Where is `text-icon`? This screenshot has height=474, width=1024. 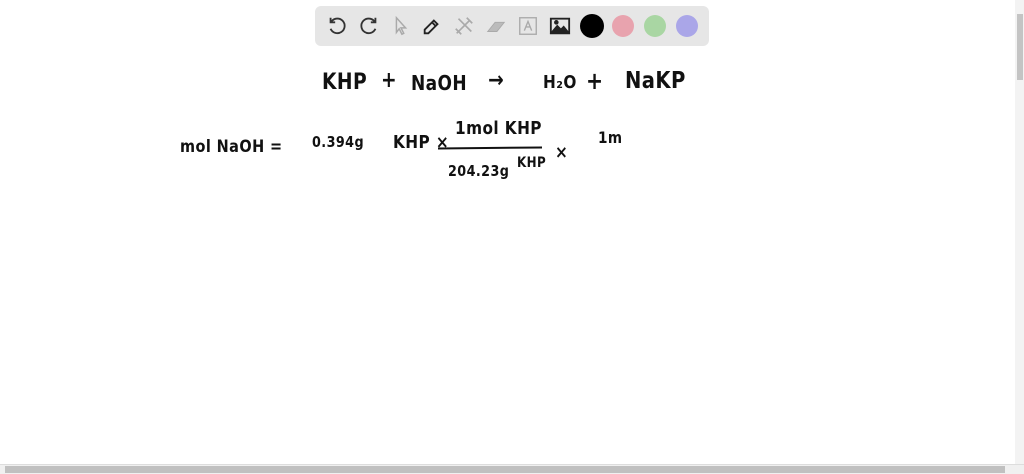 text-icon is located at coordinates (527, 26).